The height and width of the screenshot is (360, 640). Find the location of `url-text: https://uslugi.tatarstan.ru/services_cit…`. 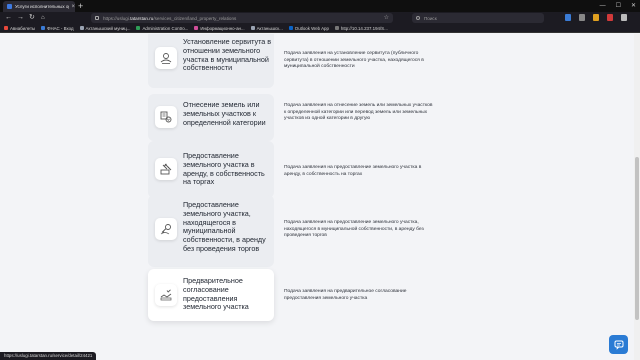

url-text: https://uslugi.tatarstan.ru/services_cit… is located at coordinates (169, 18).